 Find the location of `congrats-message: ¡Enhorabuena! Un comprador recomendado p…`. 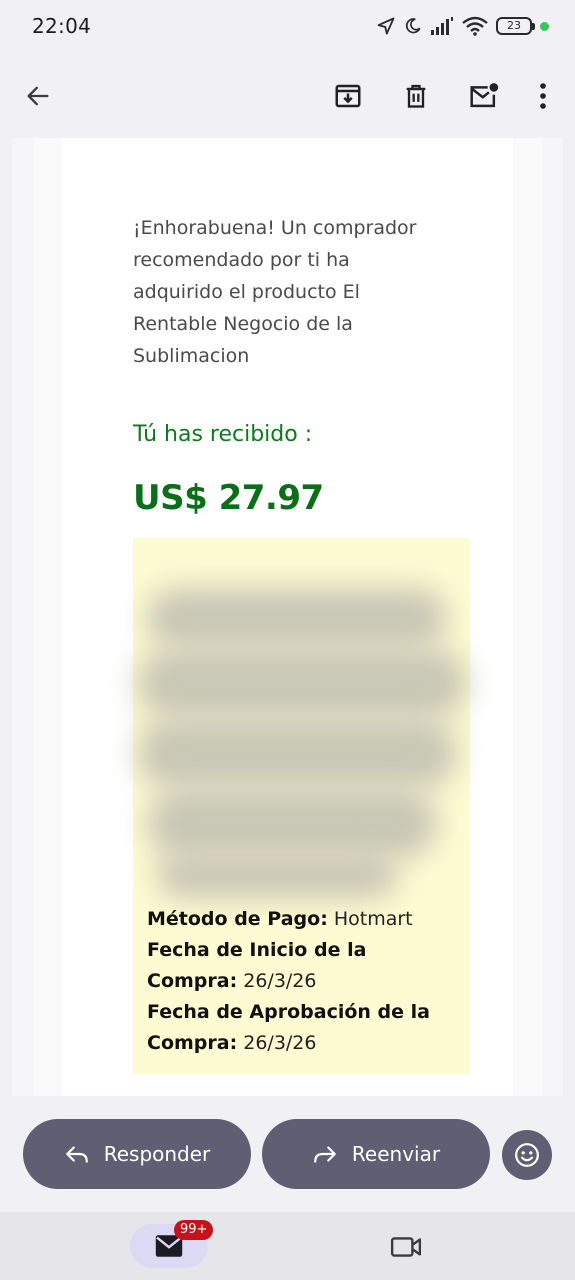

congrats-message: ¡Enhorabuena! Un comprador recomendado p… is located at coordinates (275, 292).